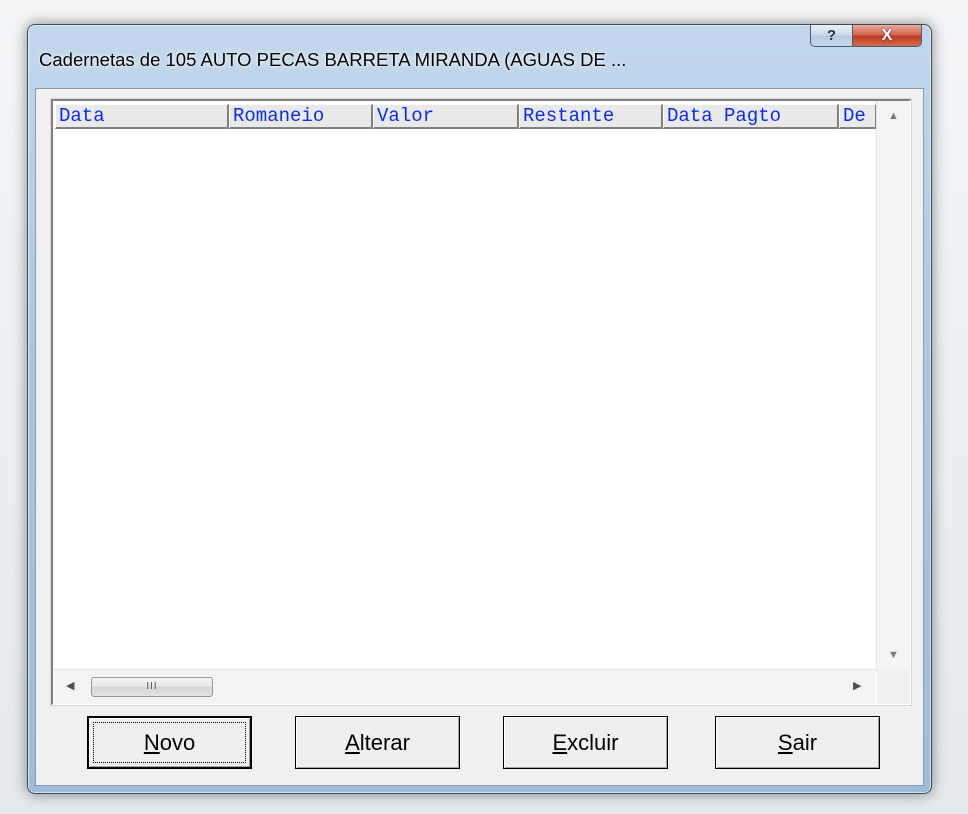 The height and width of the screenshot is (814, 968). Describe the element at coordinates (384, 742) in the screenshot. I see `alterar-label: lterar` at that location.